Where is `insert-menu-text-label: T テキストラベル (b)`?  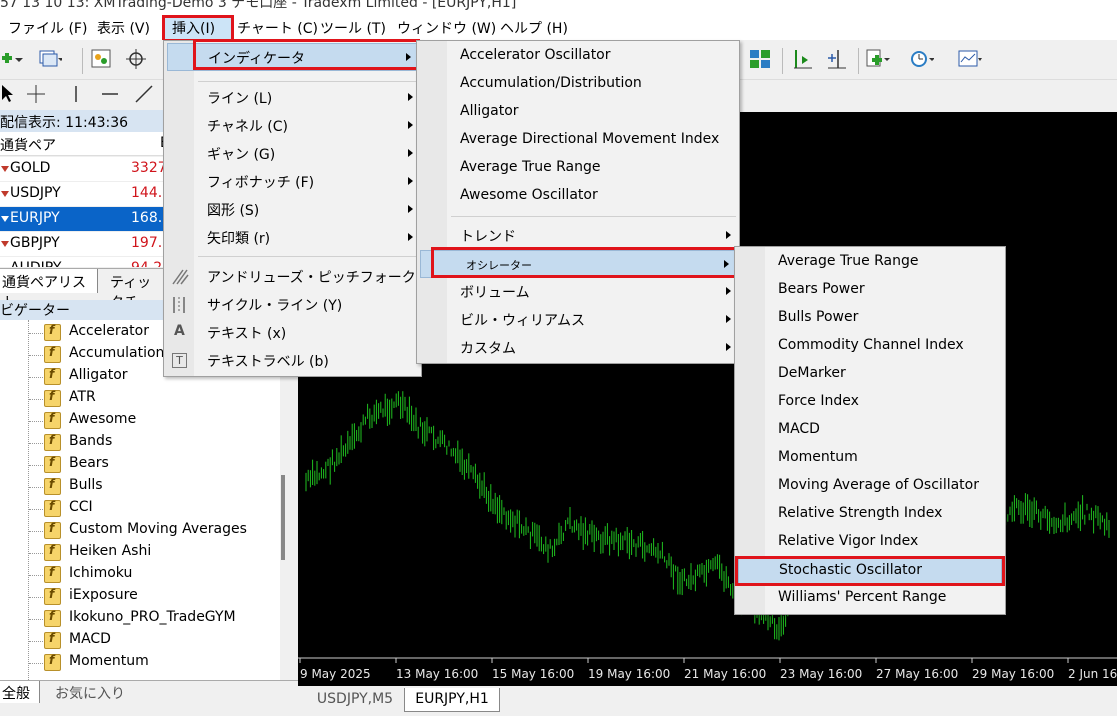
insert-menu-text-label: T テキストラベル (b) is located at coordinates (292, 361).